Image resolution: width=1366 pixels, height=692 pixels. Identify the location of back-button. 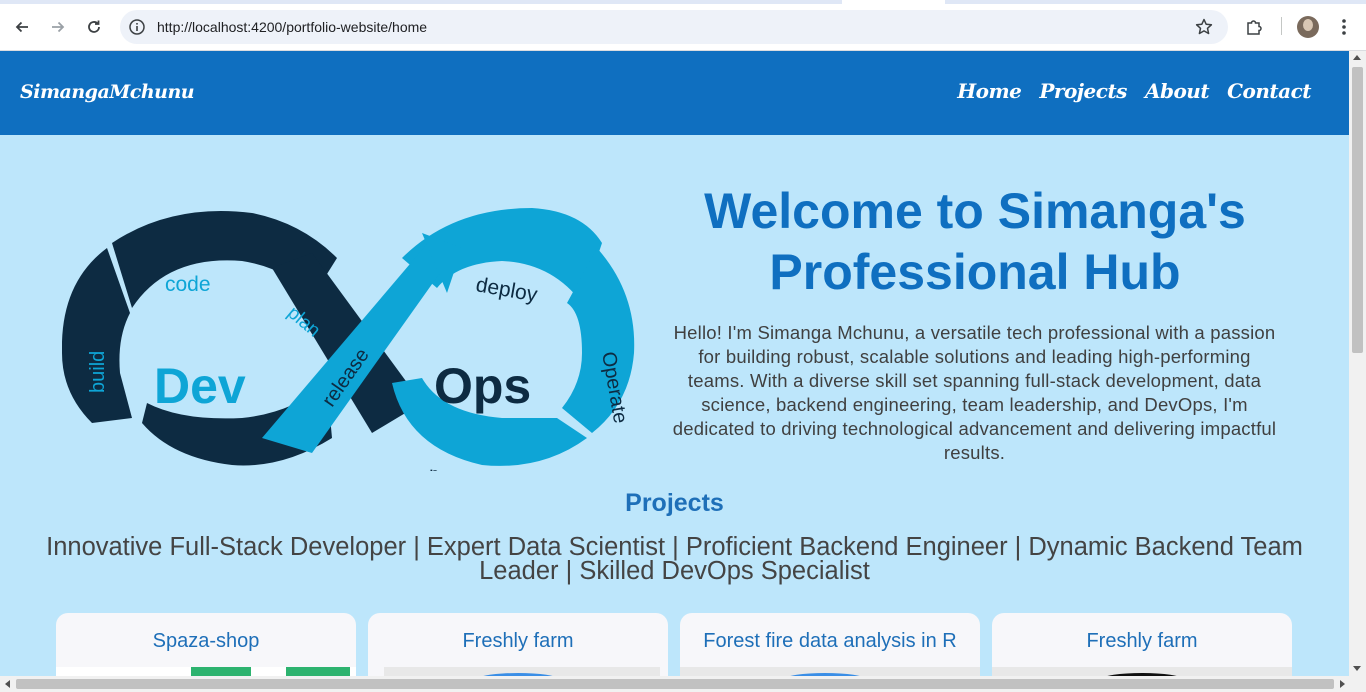
(22, 27).